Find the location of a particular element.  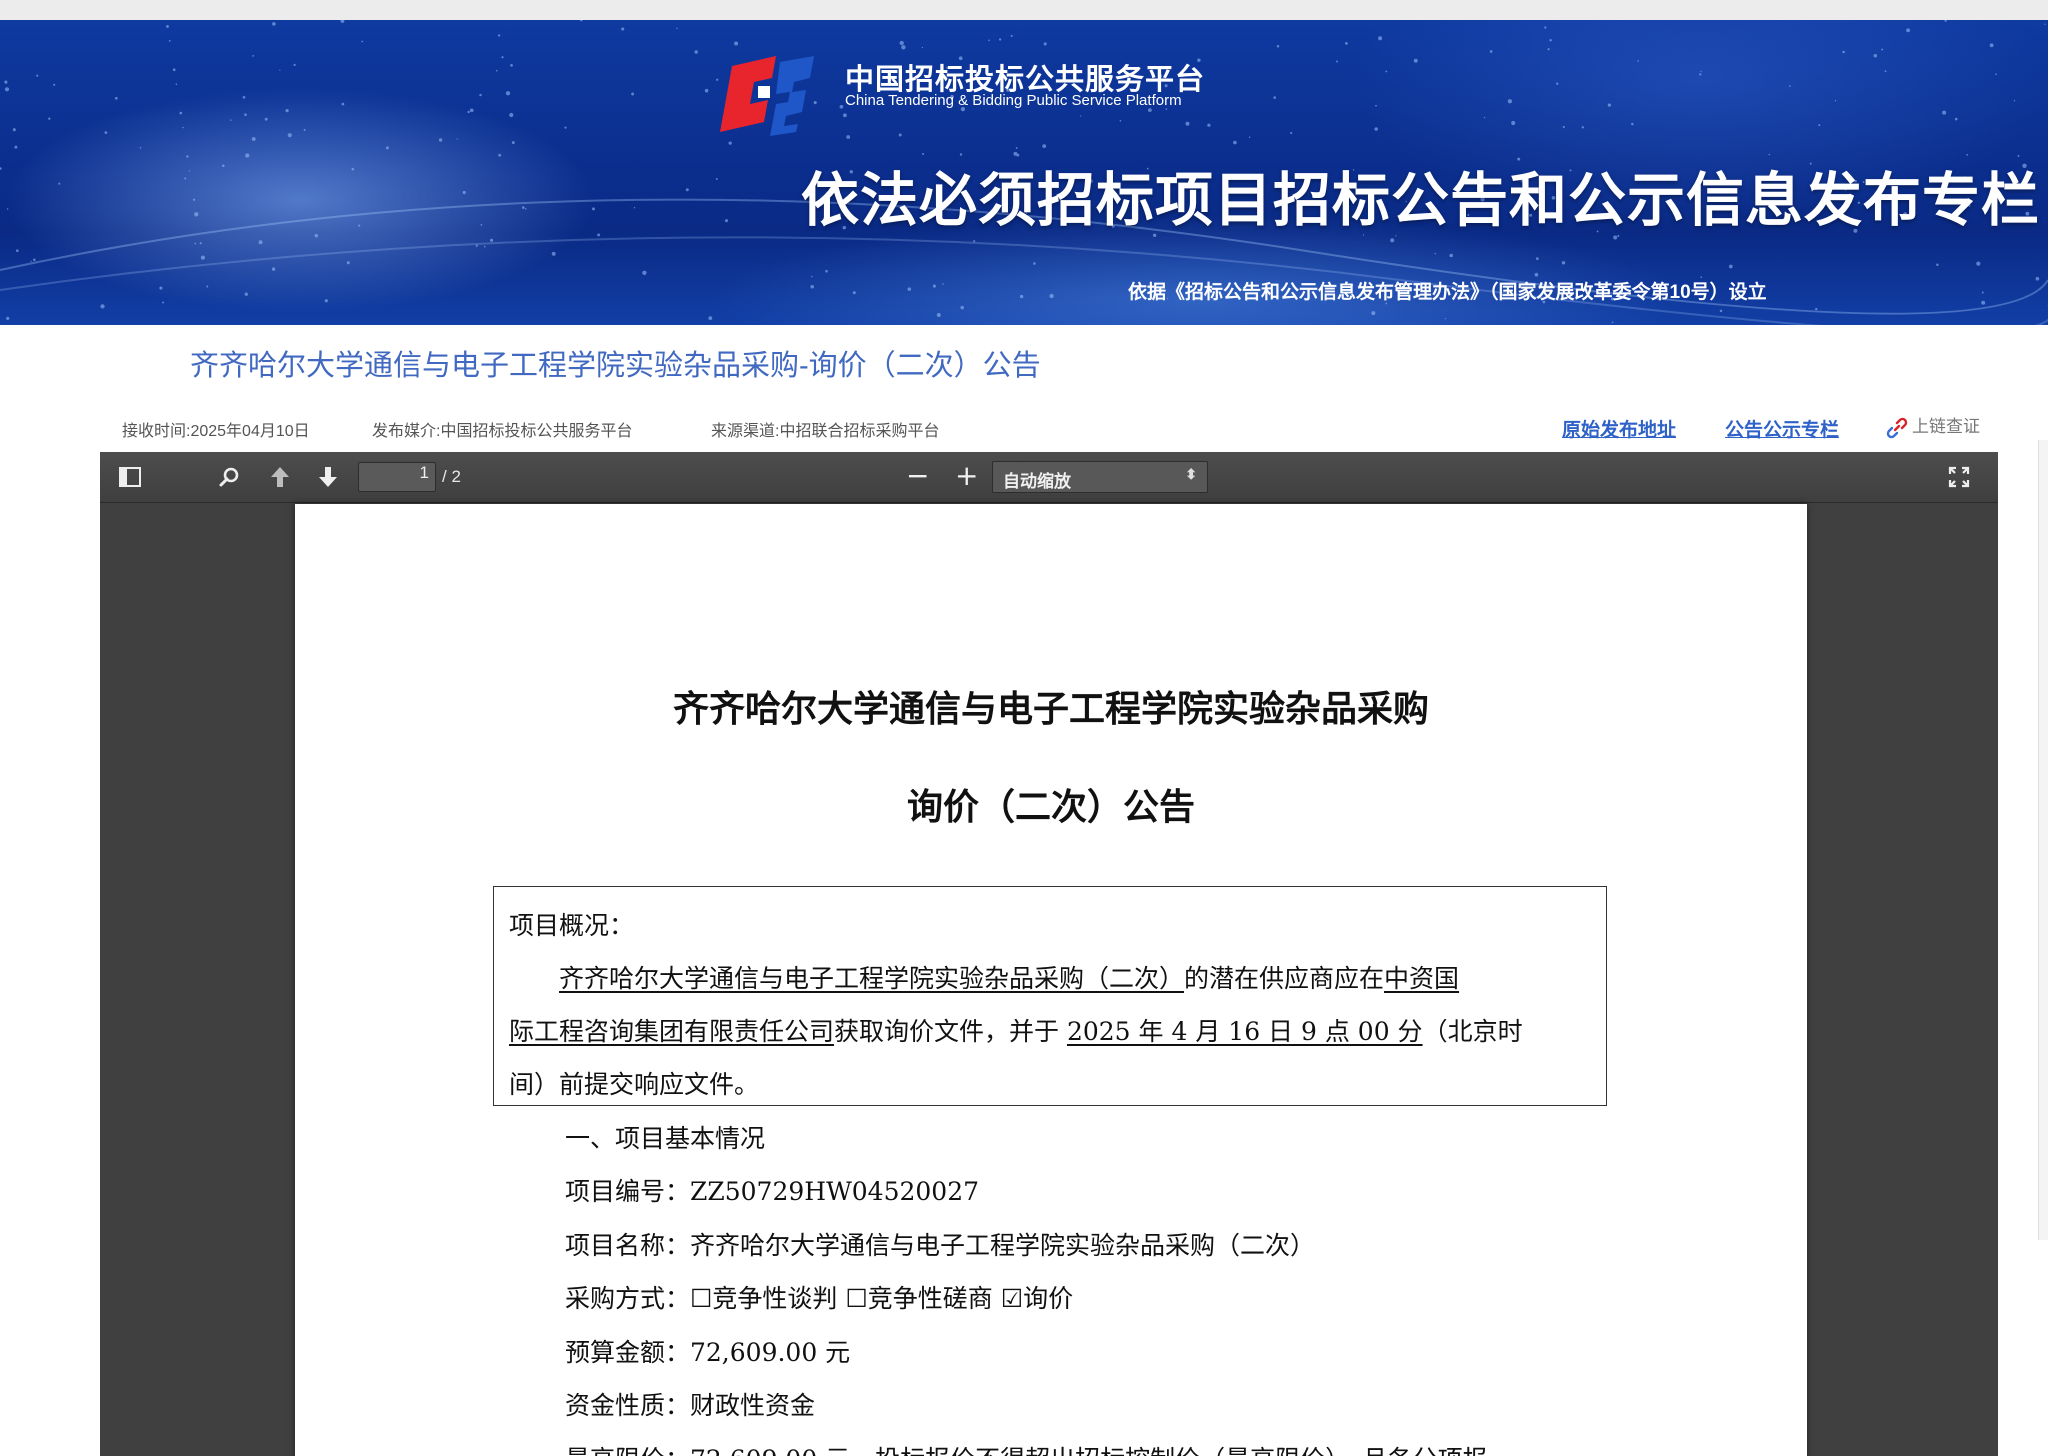

next-page-icon is located at coordinates (328, 477).